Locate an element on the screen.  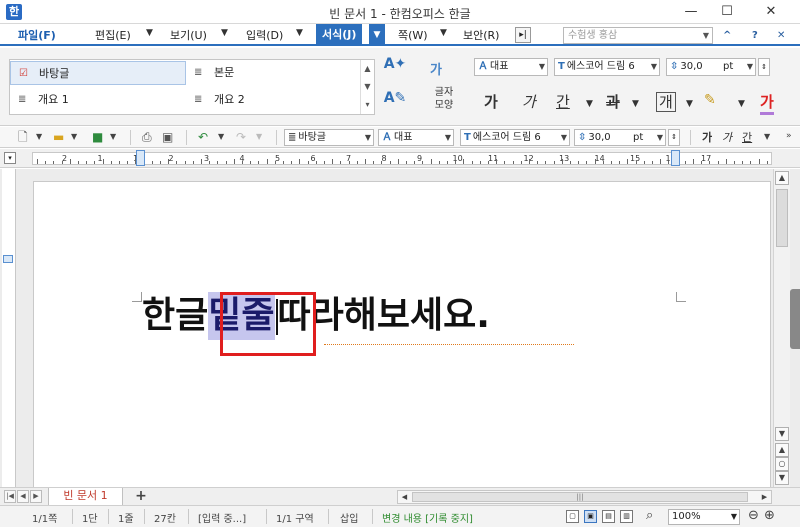
tab-next-icon: ▶ is located at coordinates (36, 496).